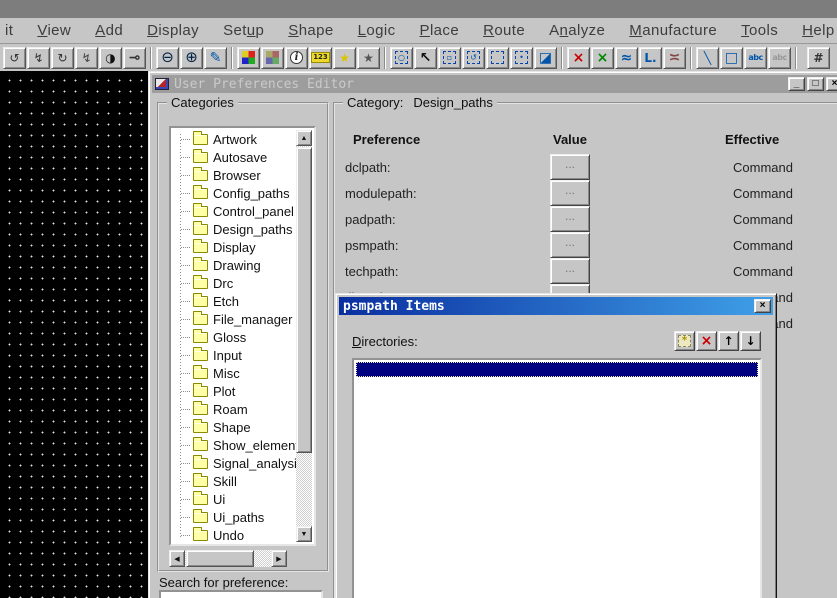  I want to click on shape-select-button: ○, so click(401, 57).